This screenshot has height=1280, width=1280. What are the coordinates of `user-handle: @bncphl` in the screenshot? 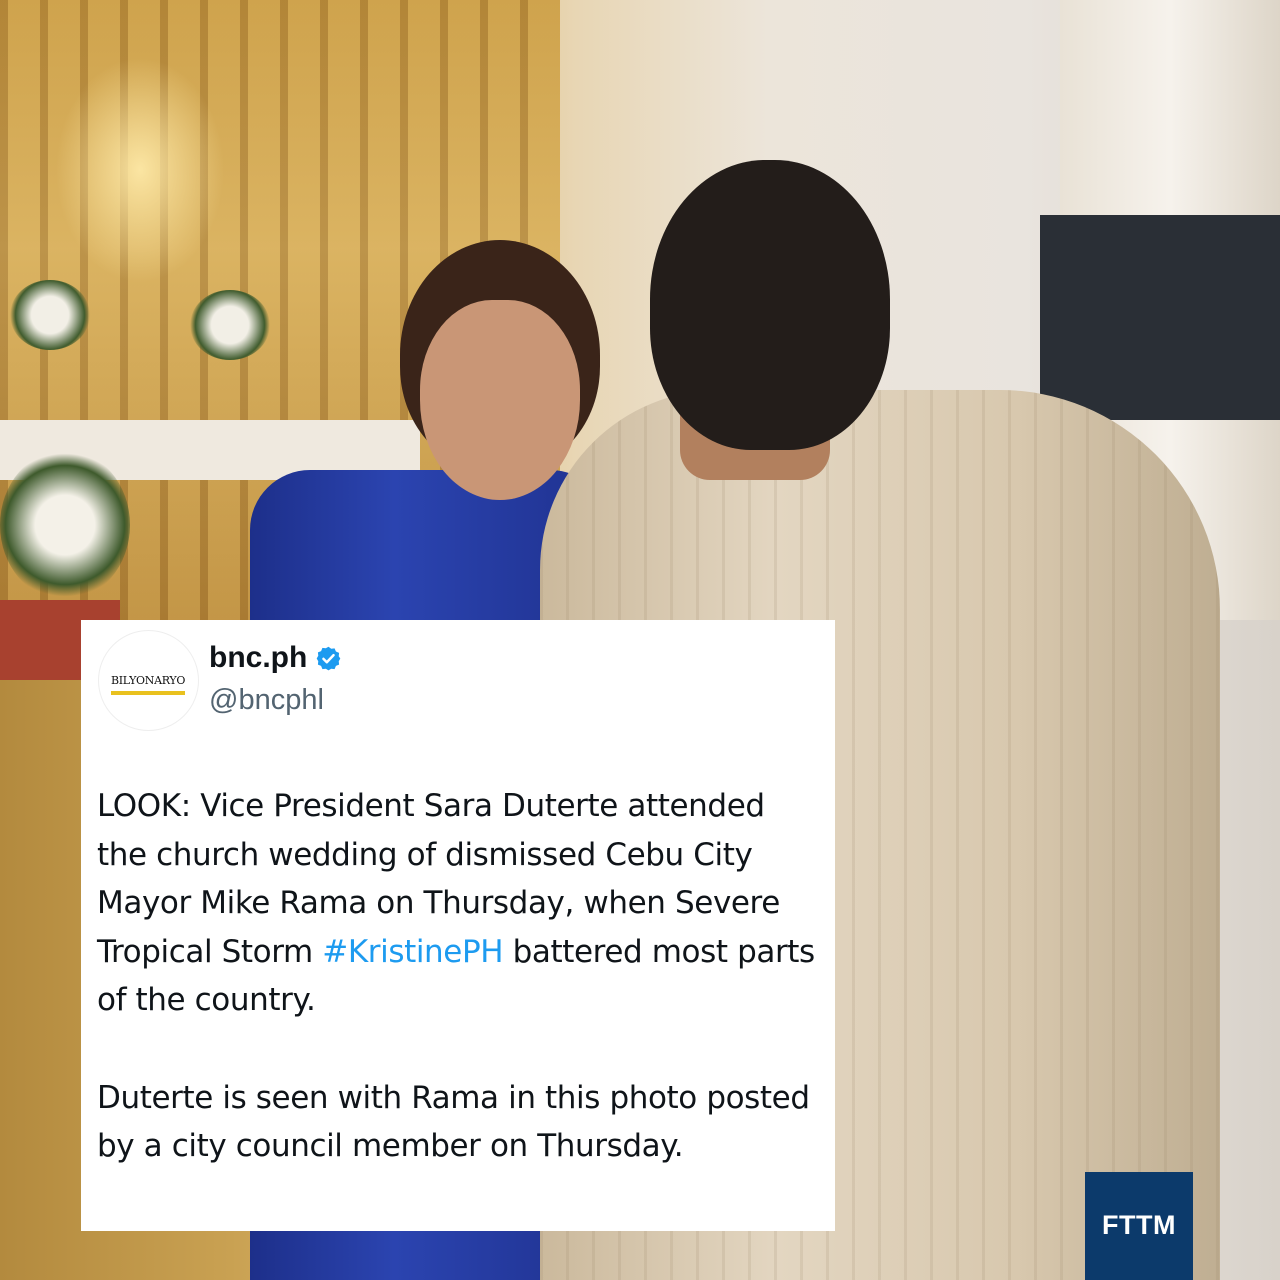 It's located at (266, 700).